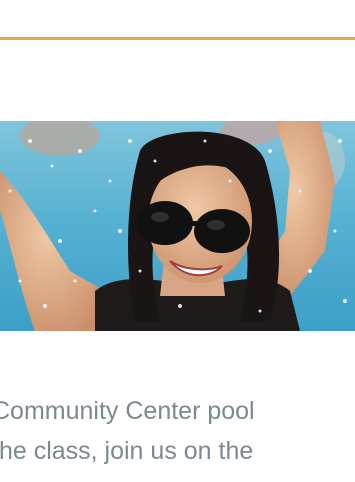  I want to click on paragraph-line-1: Community Center pool, so click(127, 411).